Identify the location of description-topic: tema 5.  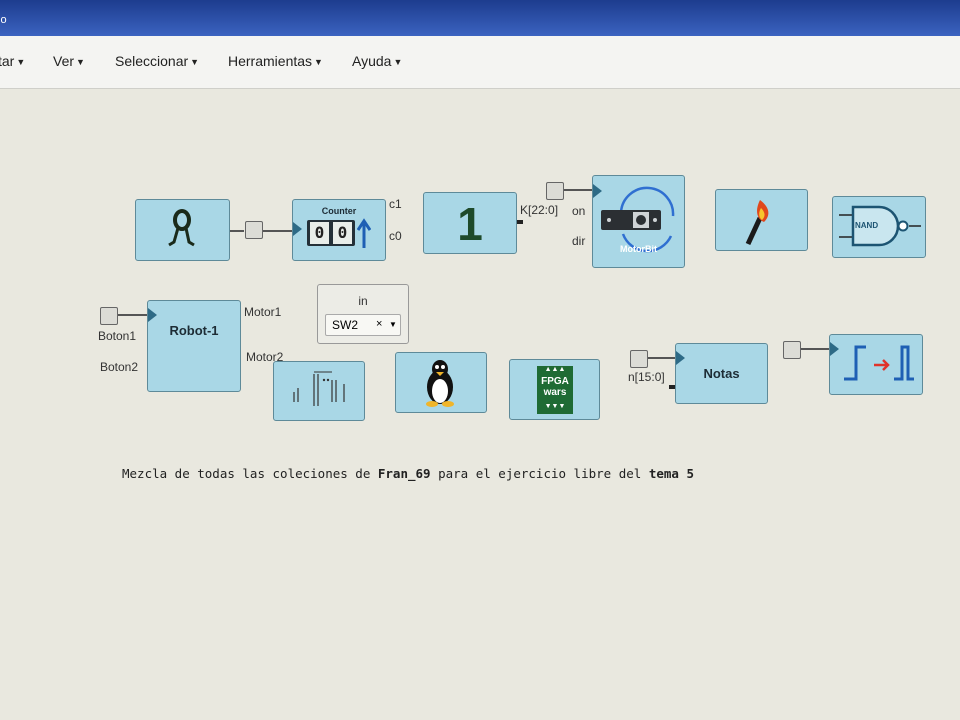
(671, 473).